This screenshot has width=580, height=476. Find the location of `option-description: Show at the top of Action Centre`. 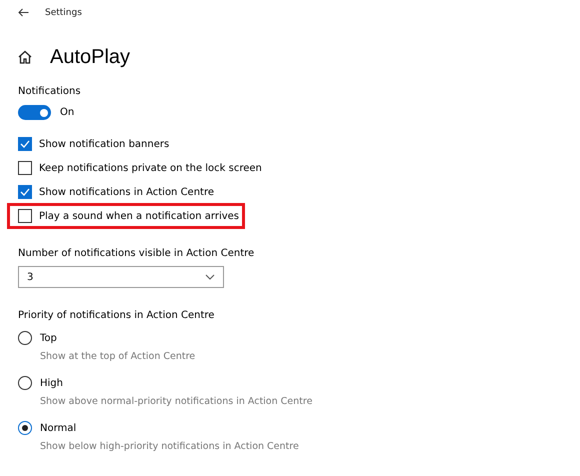

option-description: Show at the top of Action Centre is located at coordinates (118, 356).